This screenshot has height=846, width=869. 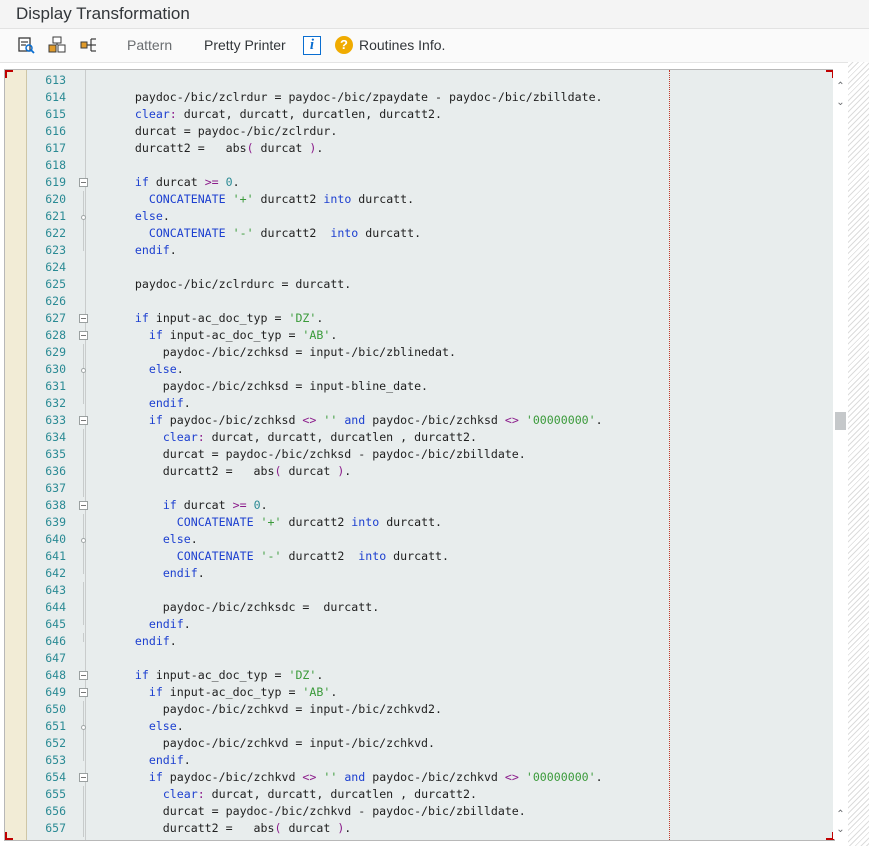 I want to click on vertical-scrollbar: ⌃ ⌄ ⌃ ⌄, so click(x=840, y=454).